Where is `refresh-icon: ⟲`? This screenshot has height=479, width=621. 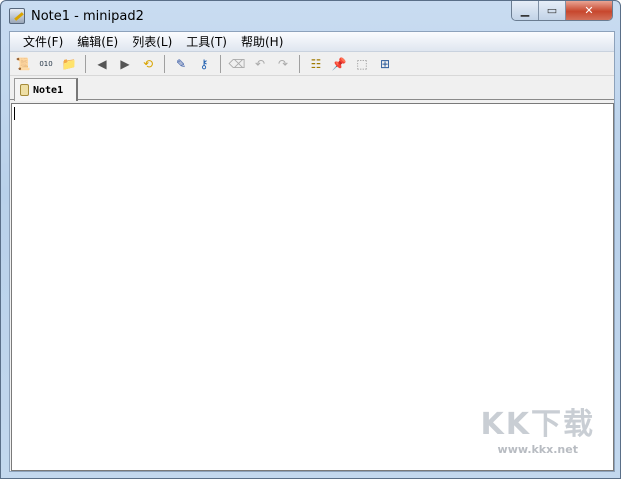 refresh-icon: ⟲ is located at coordinates (148, 64).